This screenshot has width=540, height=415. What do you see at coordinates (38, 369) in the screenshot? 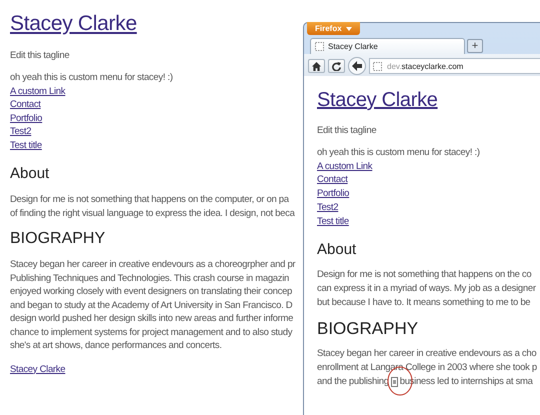
I see `footer-link: Stacey Clarke` at bounding box center [38, 369].